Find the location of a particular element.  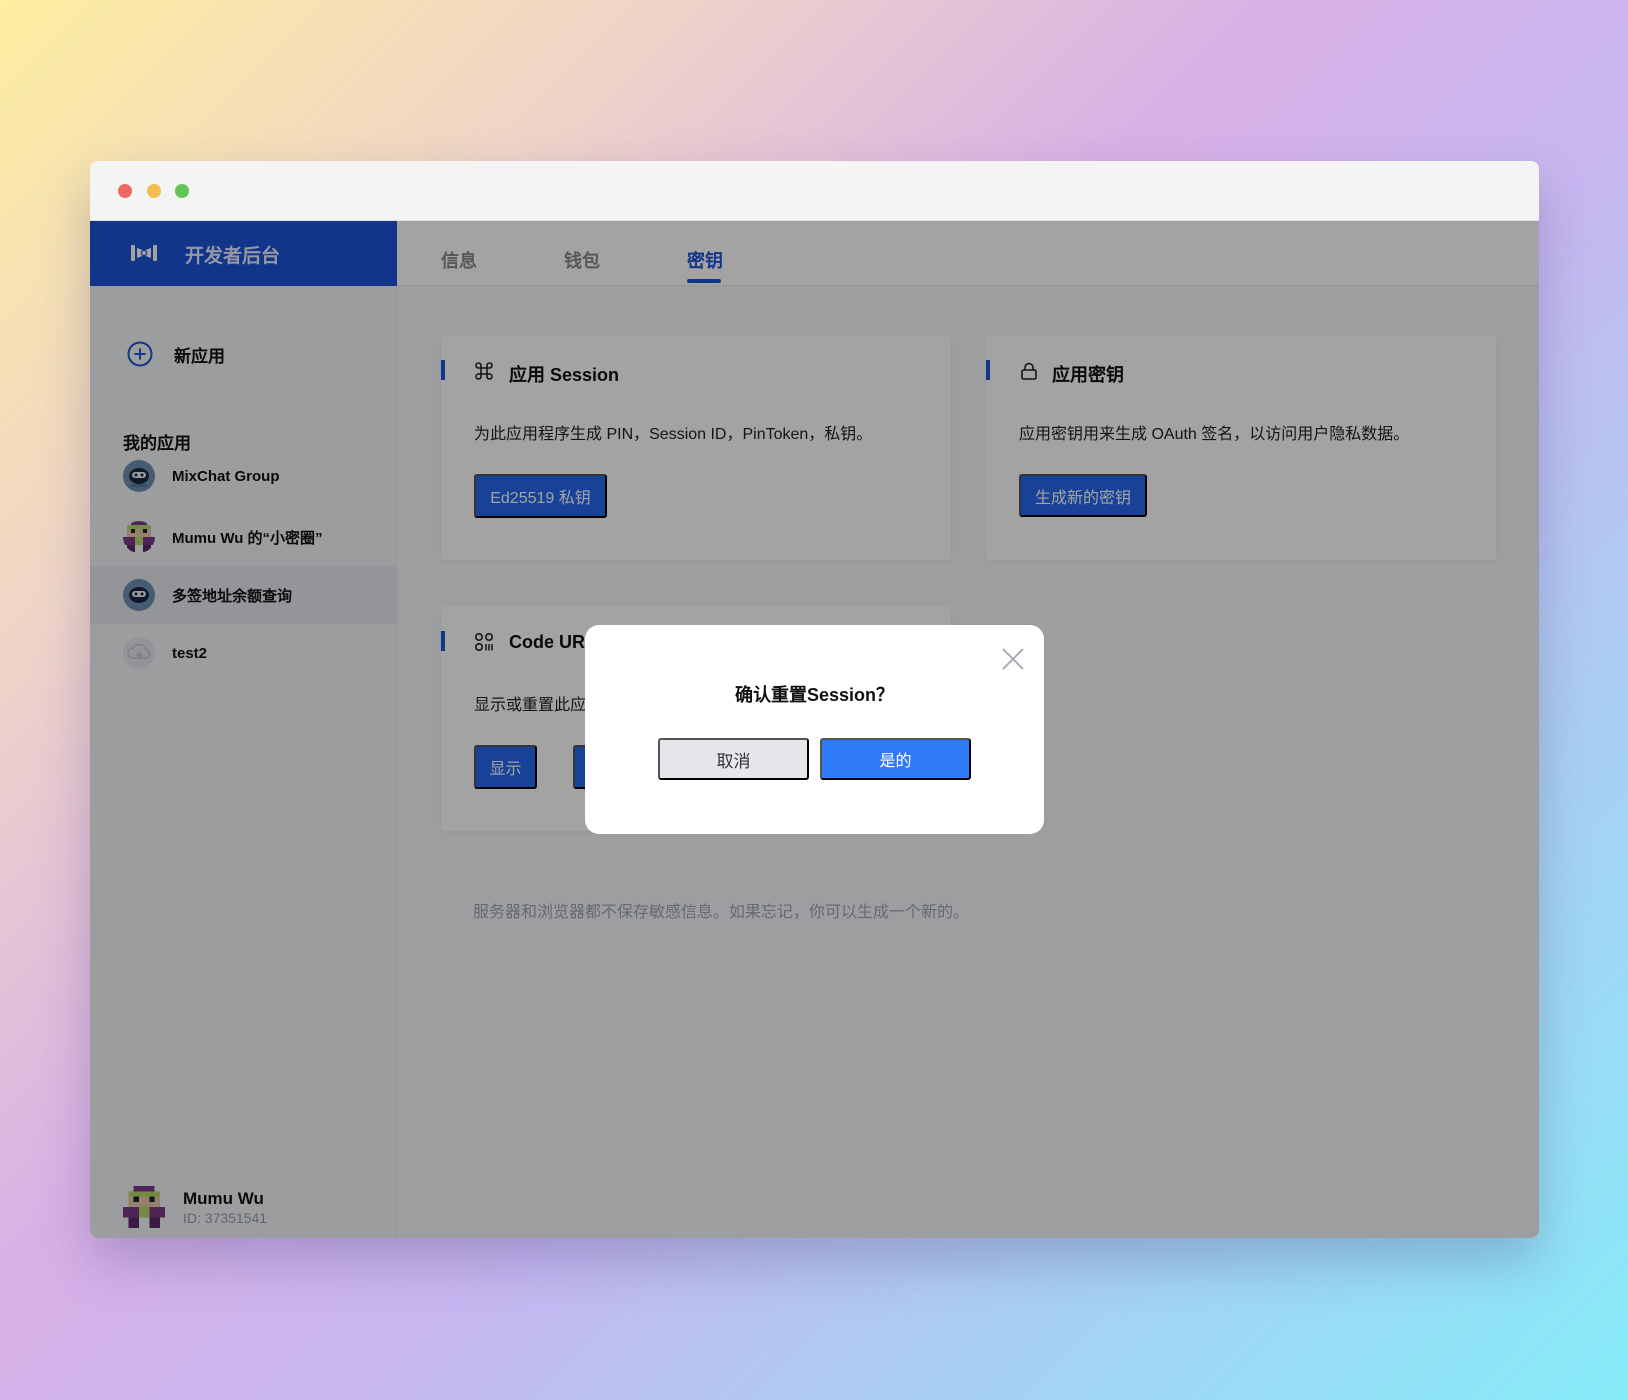

close-icon is located at coordinates (1013, 659).